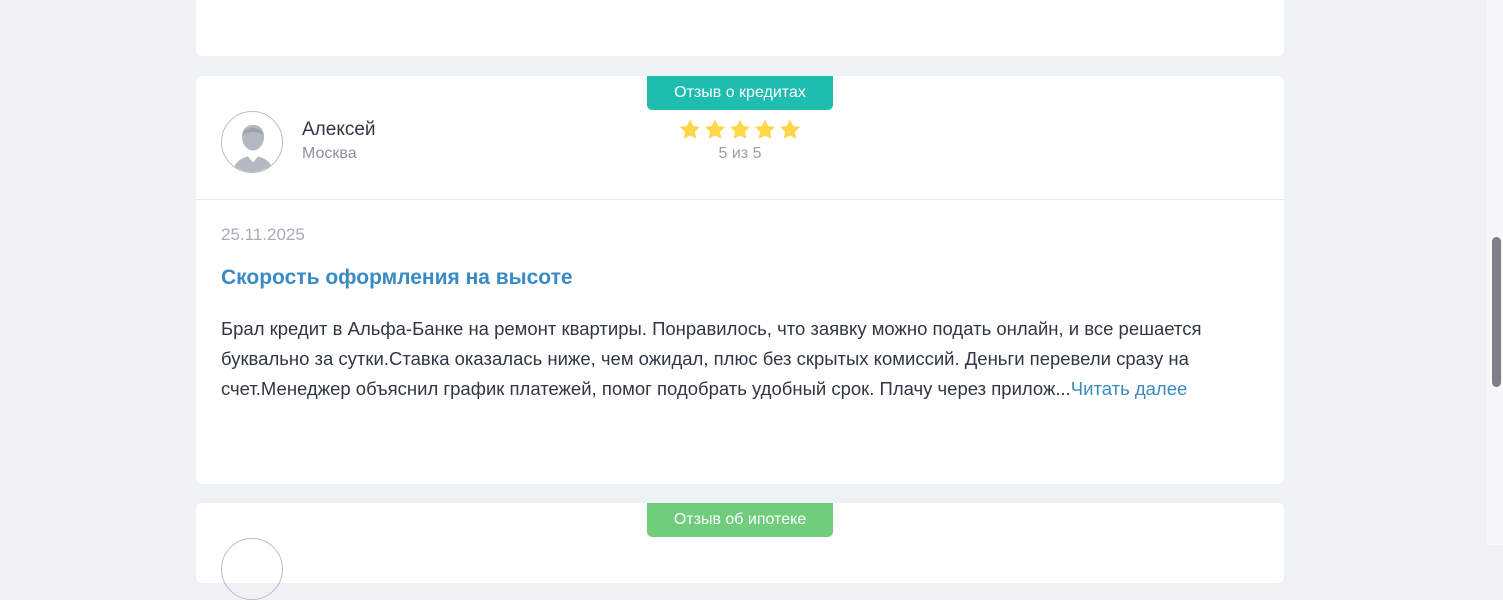 This screenshot has height=600, width=1503. I want to click on review-header: Алексей Москва 5 из 5, so click(740, 138).